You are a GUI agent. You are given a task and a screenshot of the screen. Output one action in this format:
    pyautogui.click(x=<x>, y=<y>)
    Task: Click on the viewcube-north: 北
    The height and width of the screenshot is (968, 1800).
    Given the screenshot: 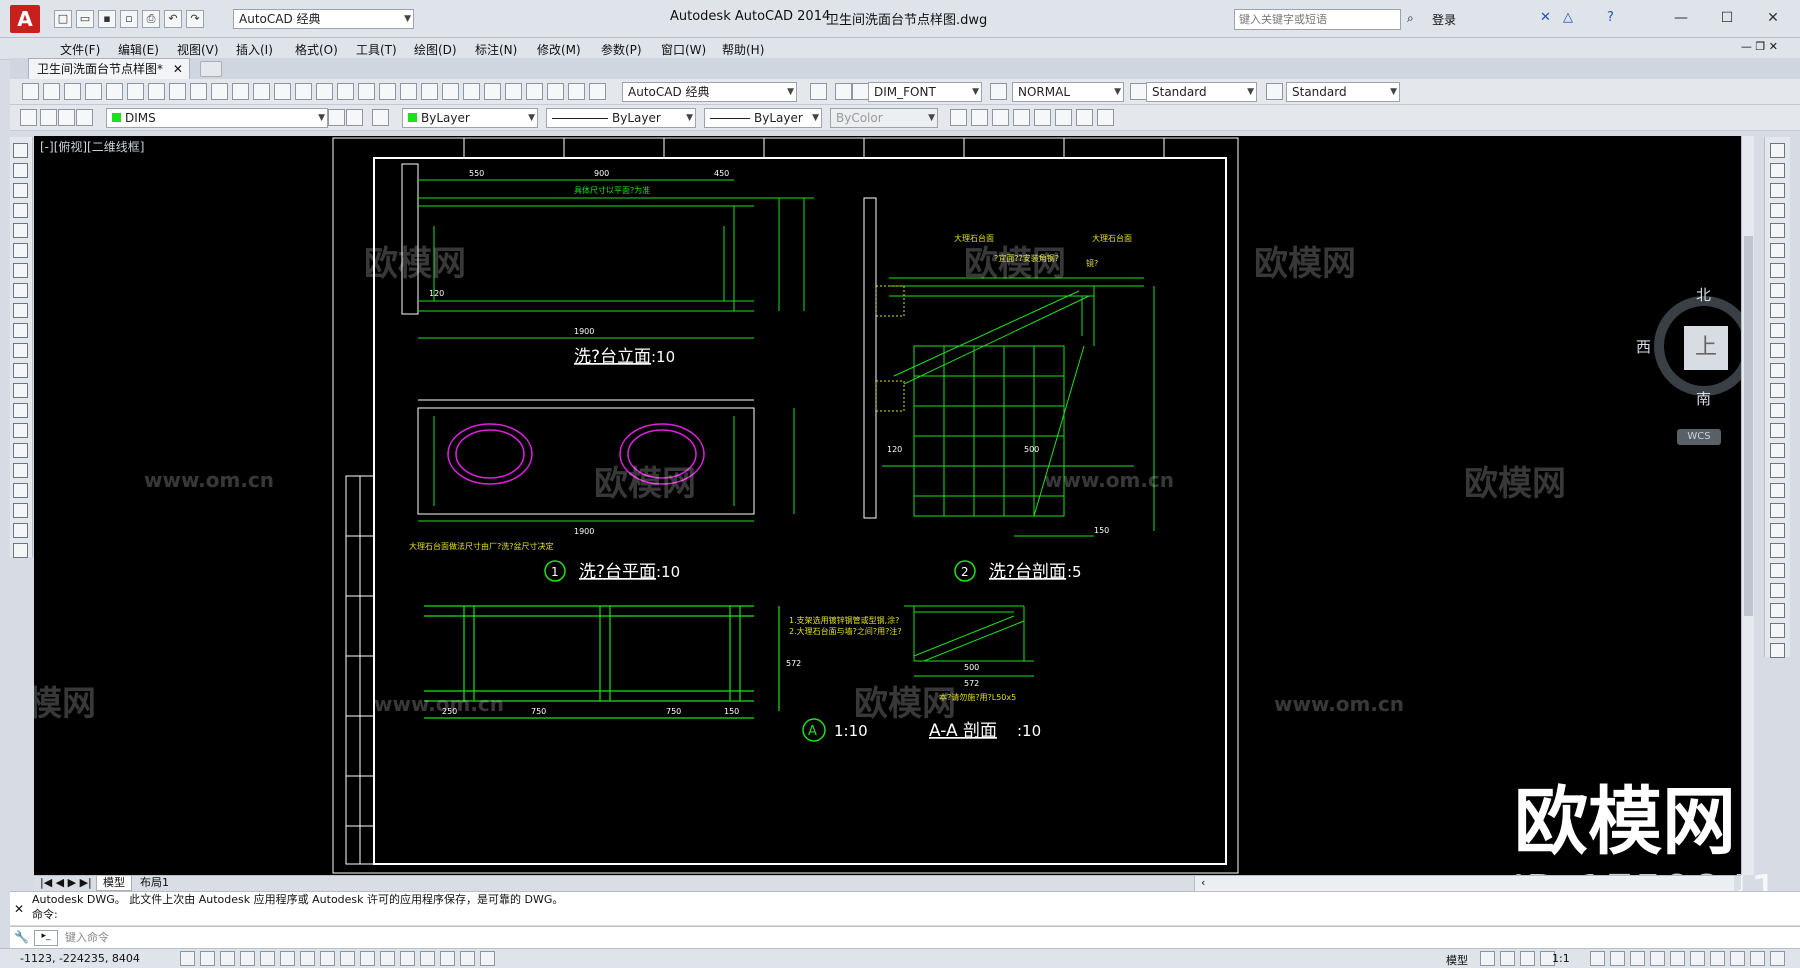 What is the action you would take?
    pyautogui.click(x=1703, y=294)
    